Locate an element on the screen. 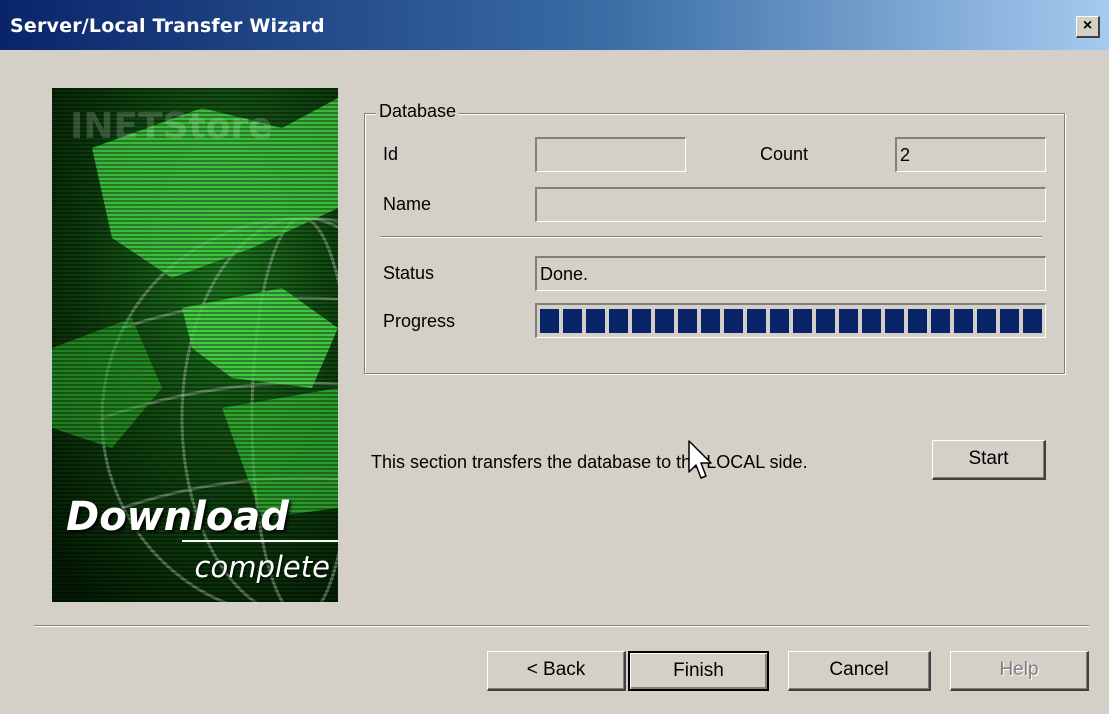 This screenshot has width=1109, height=714. footer-divider is located at coordinates (561, 626).